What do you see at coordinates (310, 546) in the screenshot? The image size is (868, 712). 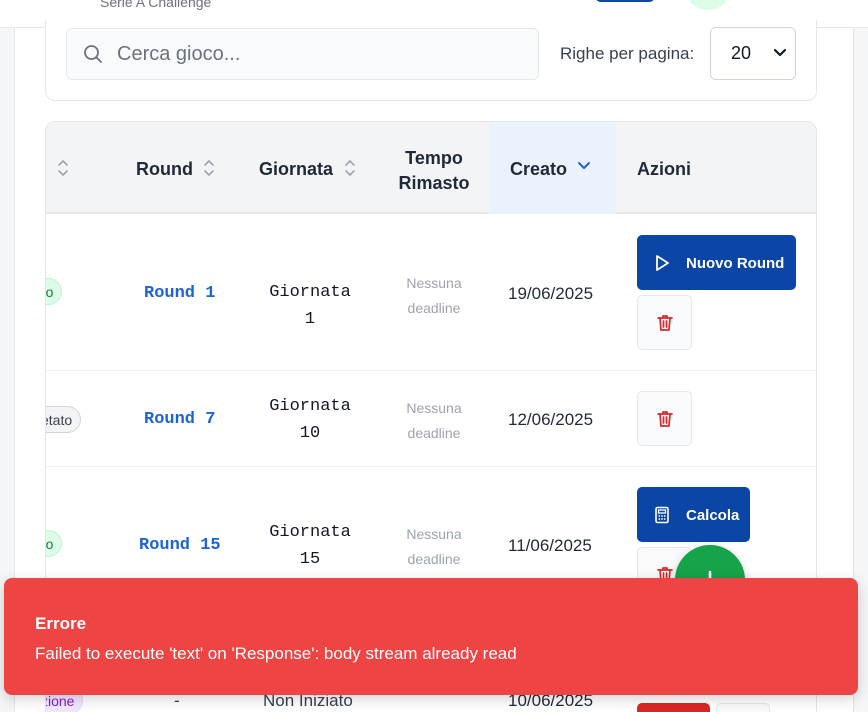 I see `giornata-cell: Giornata 15` at bounding box center [310, 546].